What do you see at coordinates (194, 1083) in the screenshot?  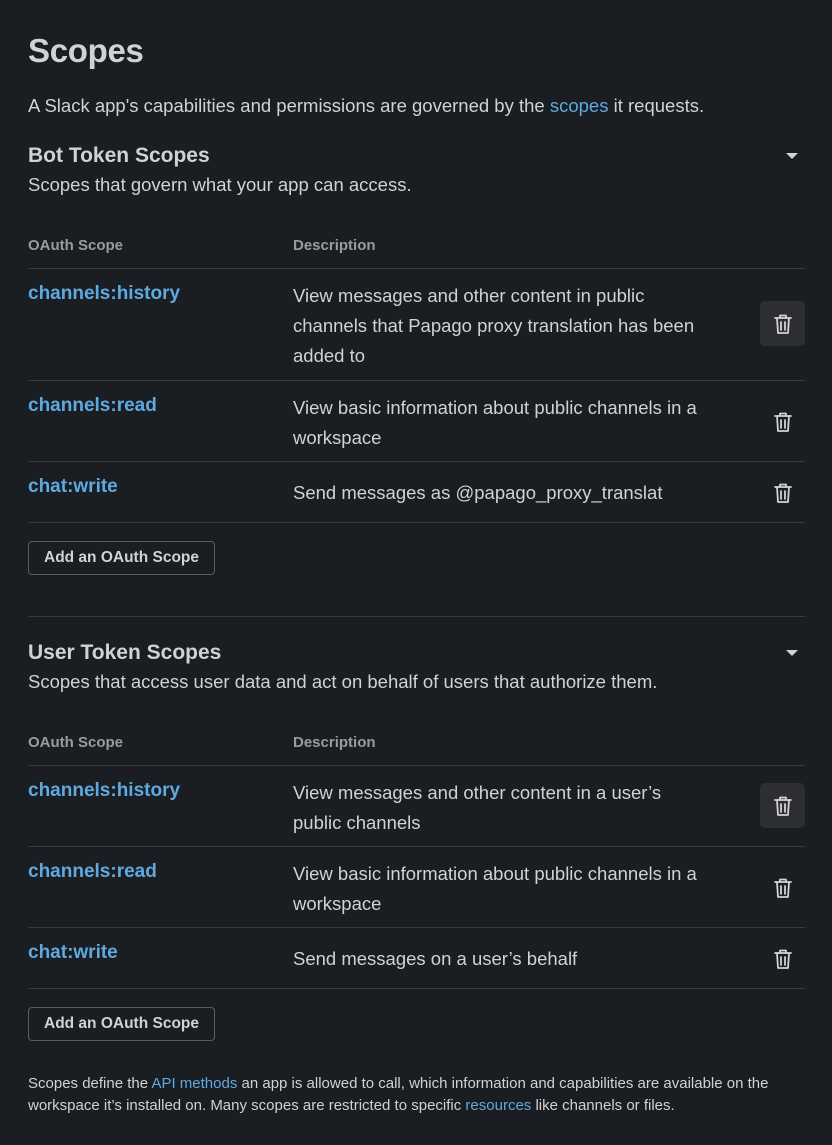 I see `api-methods-link: API methods` at bounding box center [194, 1083].